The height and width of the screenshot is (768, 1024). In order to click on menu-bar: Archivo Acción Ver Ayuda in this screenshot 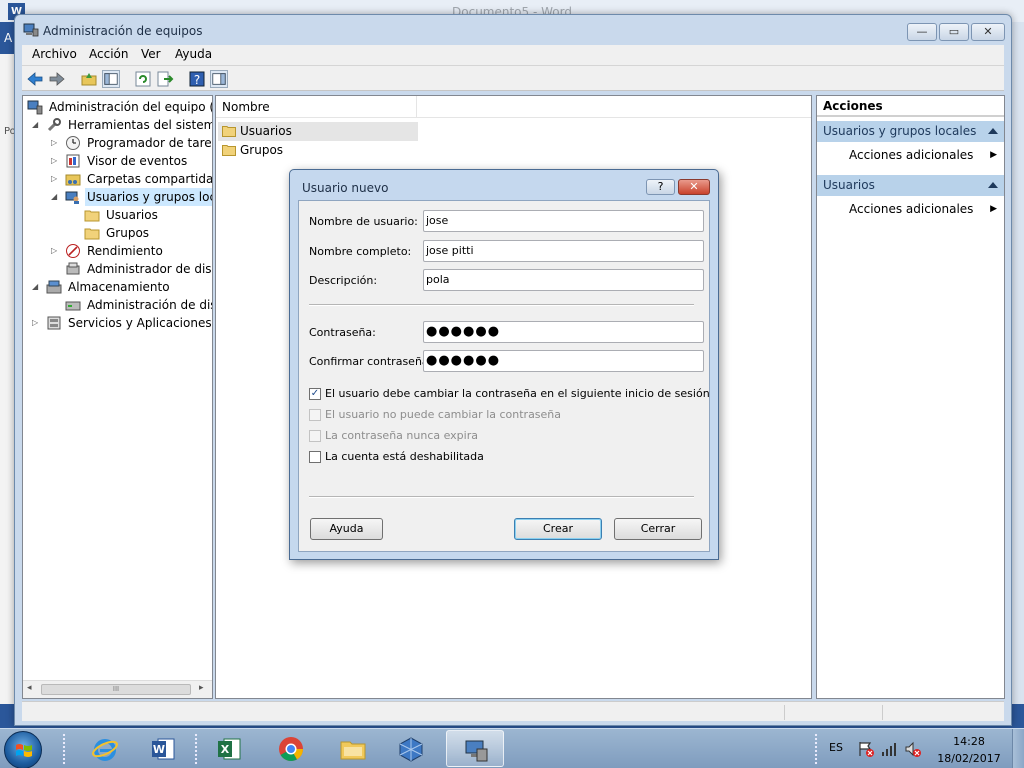, I will do `click(513, 55)`.